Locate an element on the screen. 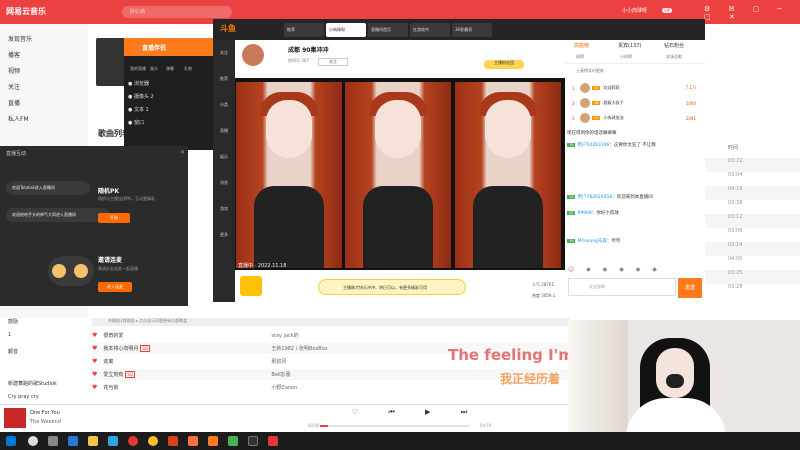  tab-stream: 小肉球呀 is located at coordinates (346, 30).